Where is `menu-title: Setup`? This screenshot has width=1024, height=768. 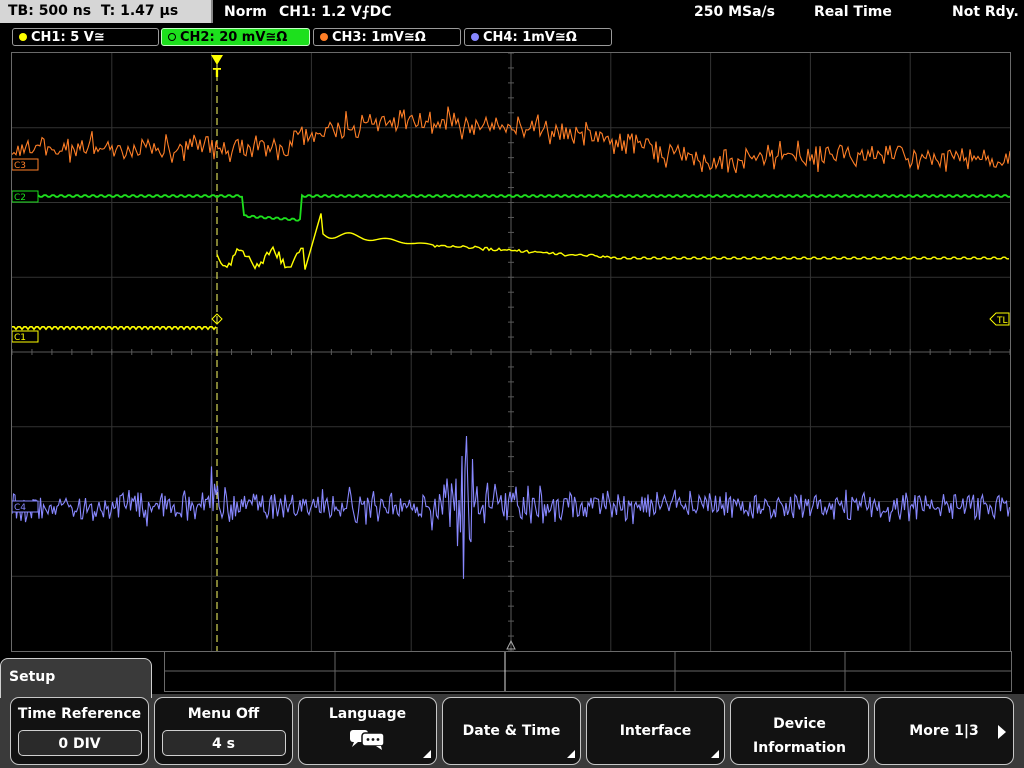 menu-title: Setup is located at coordinates (32, 677).